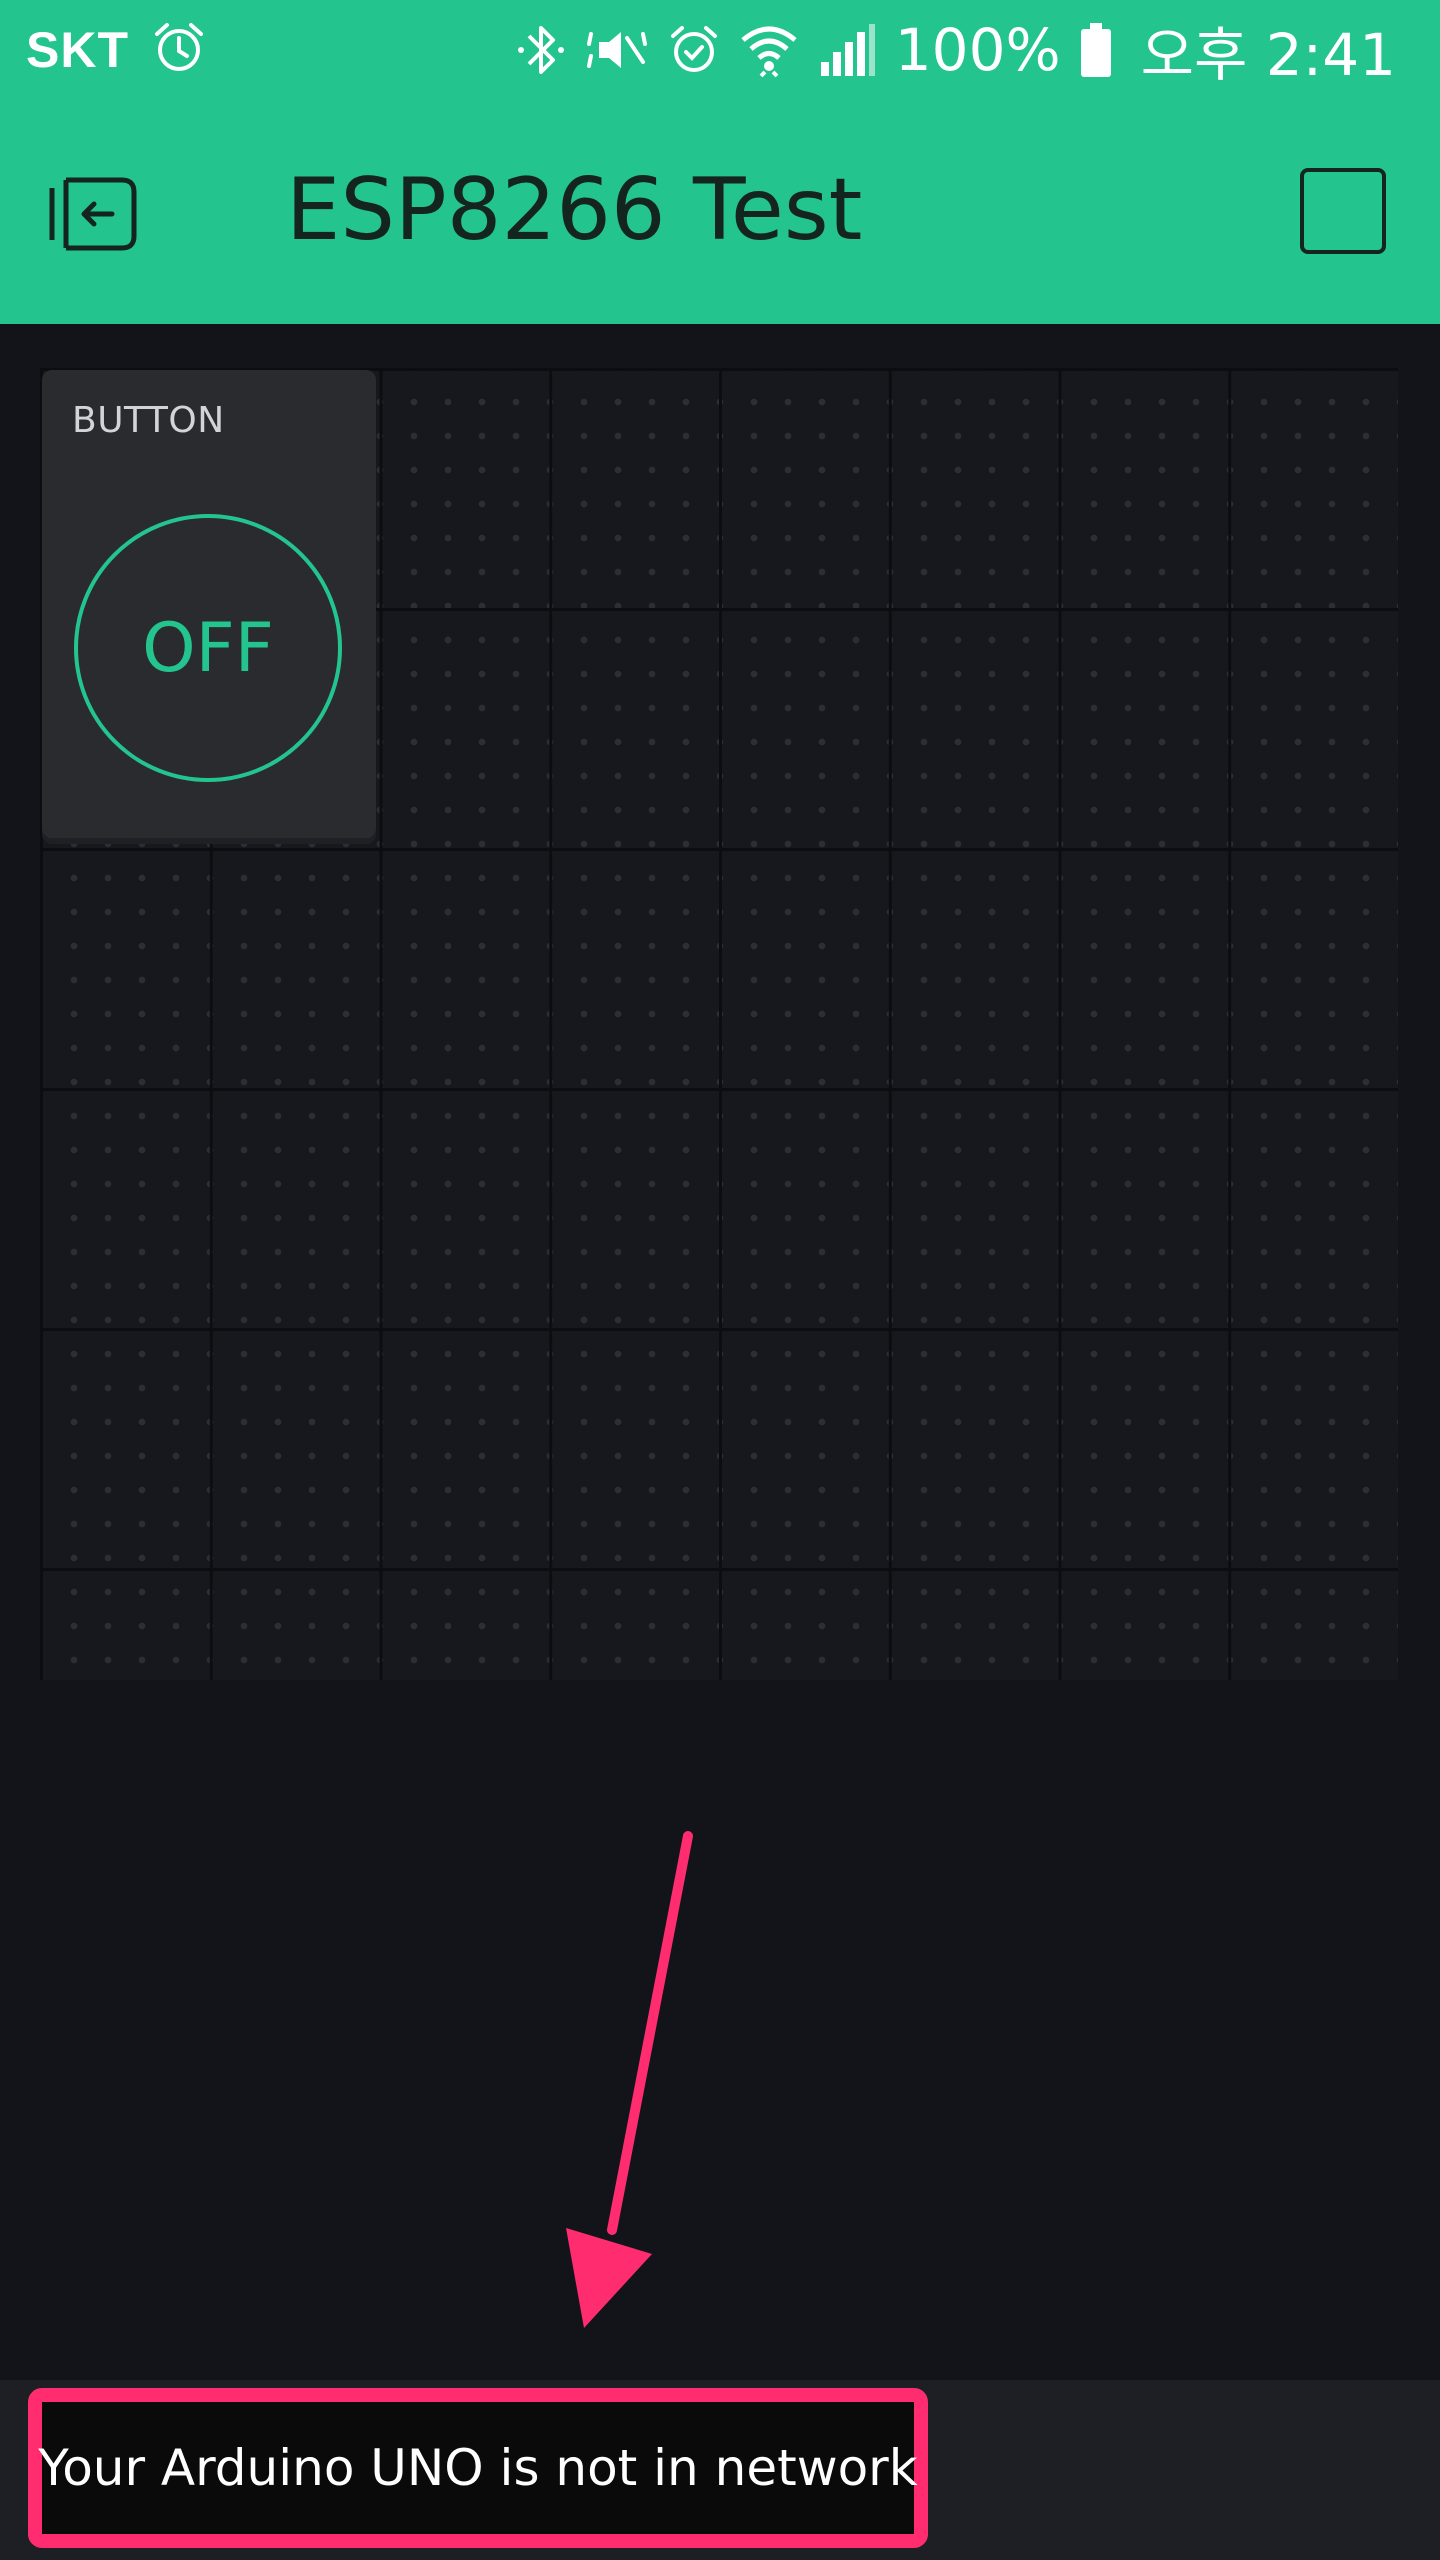 This screenshot has width=1440, height=2560. Describe the element at coordinates (1268, 55) in the screenshot. I see `clock: 오후 2:41` at that location.